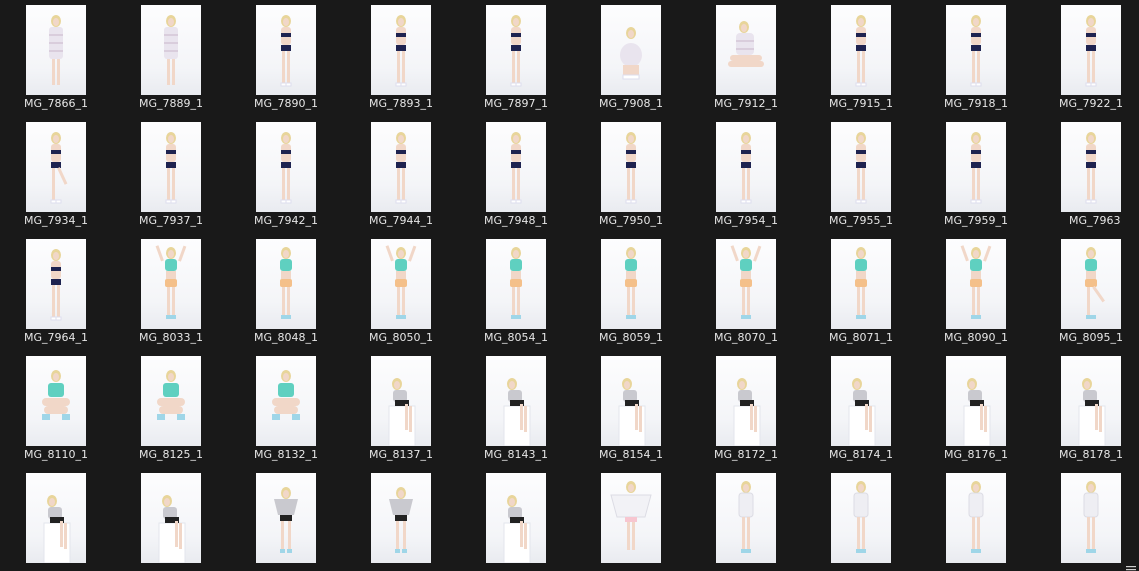 This screenshot has height=571, width=1139. I want to click on file-tile: MG_7922_1, so click(1087, 56).